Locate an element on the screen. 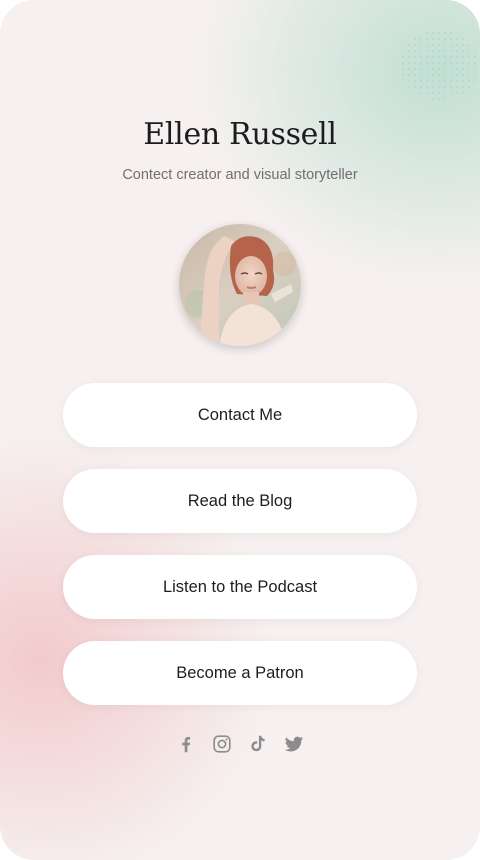 This screenshot has width=480, height=860. profile-name: Ellen Russell is located at coordinates (240, 134).